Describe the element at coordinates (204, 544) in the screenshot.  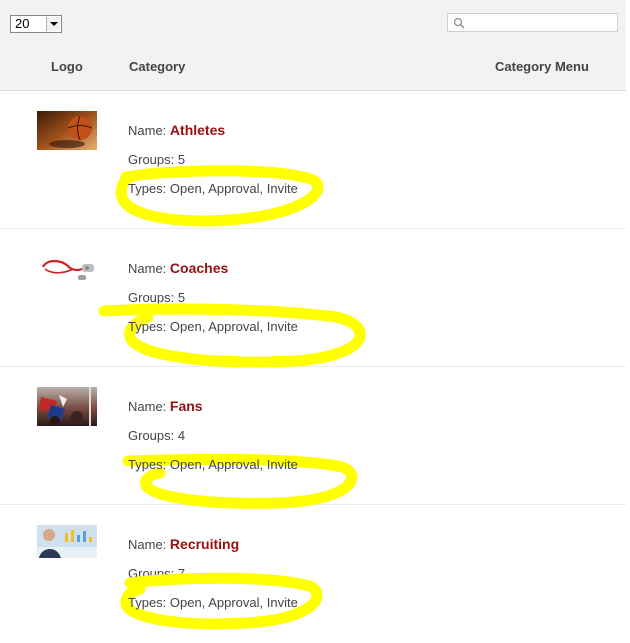
I see `category-name-link: Recruiting` at that location.